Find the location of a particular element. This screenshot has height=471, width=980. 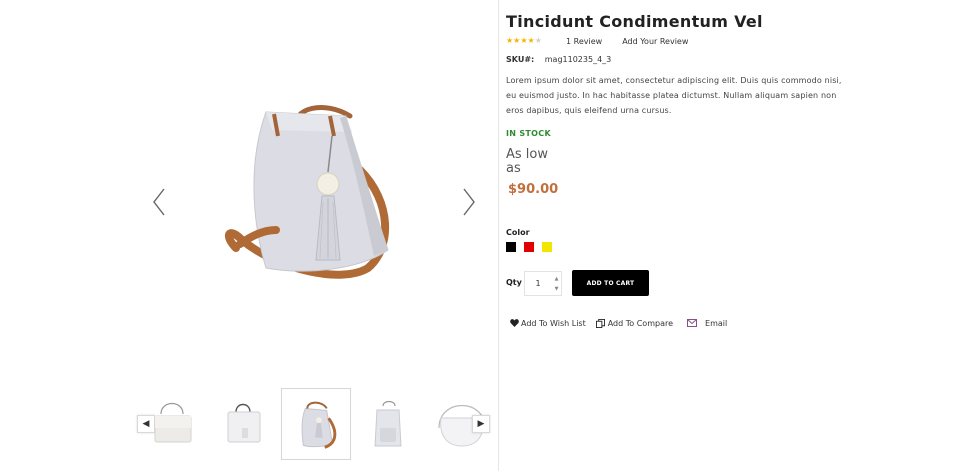

add-to-compare-label: Add To Compare is located at coordinates (640, 323).